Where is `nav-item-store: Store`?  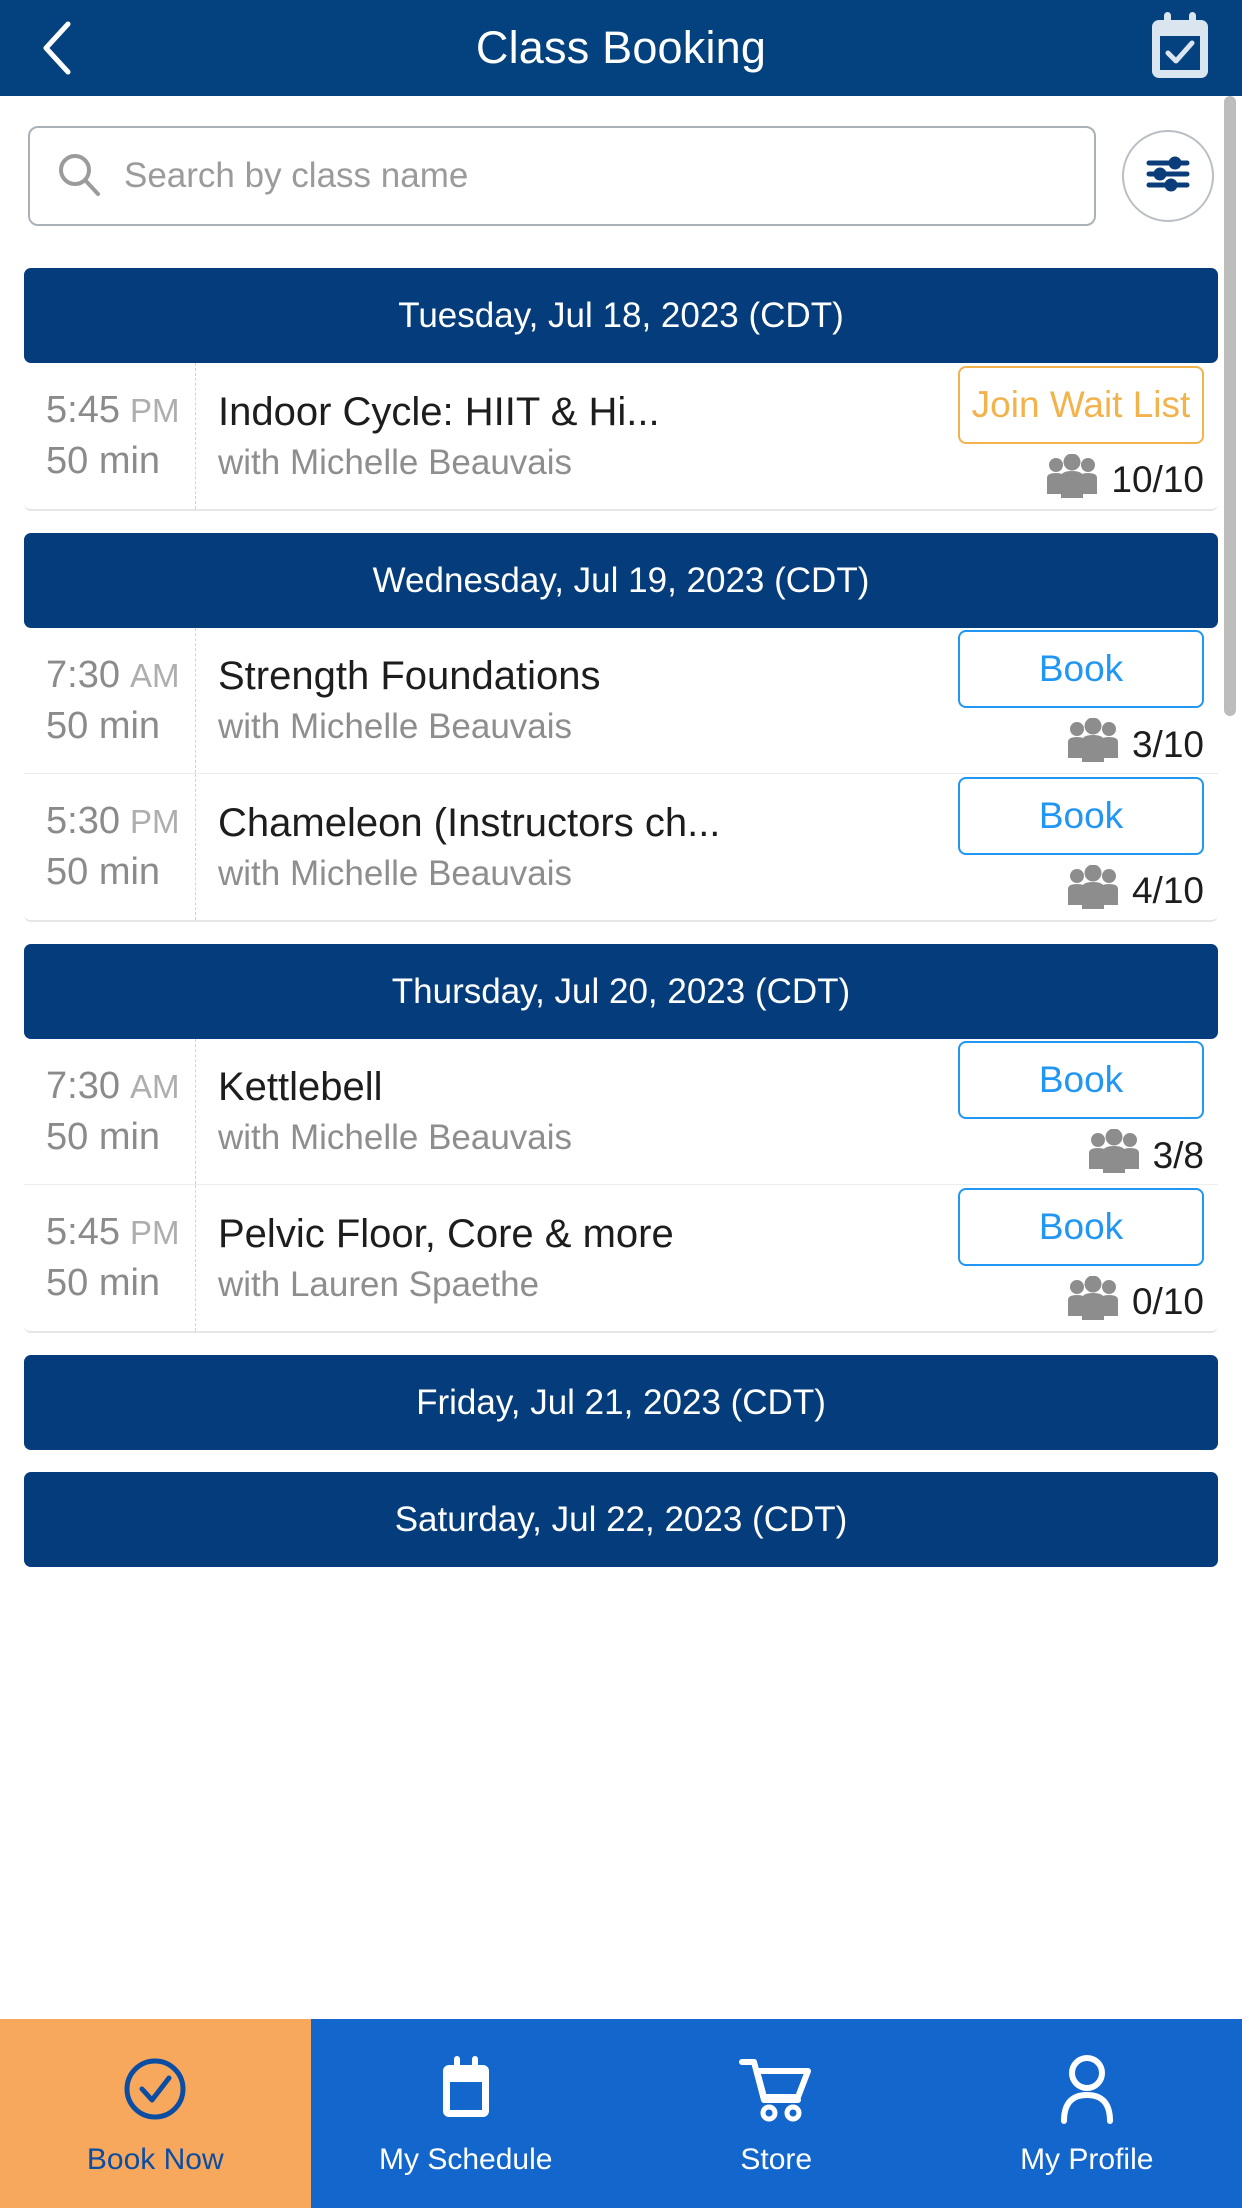
nav-item-store: Store is located at coordinates (776, 2113).